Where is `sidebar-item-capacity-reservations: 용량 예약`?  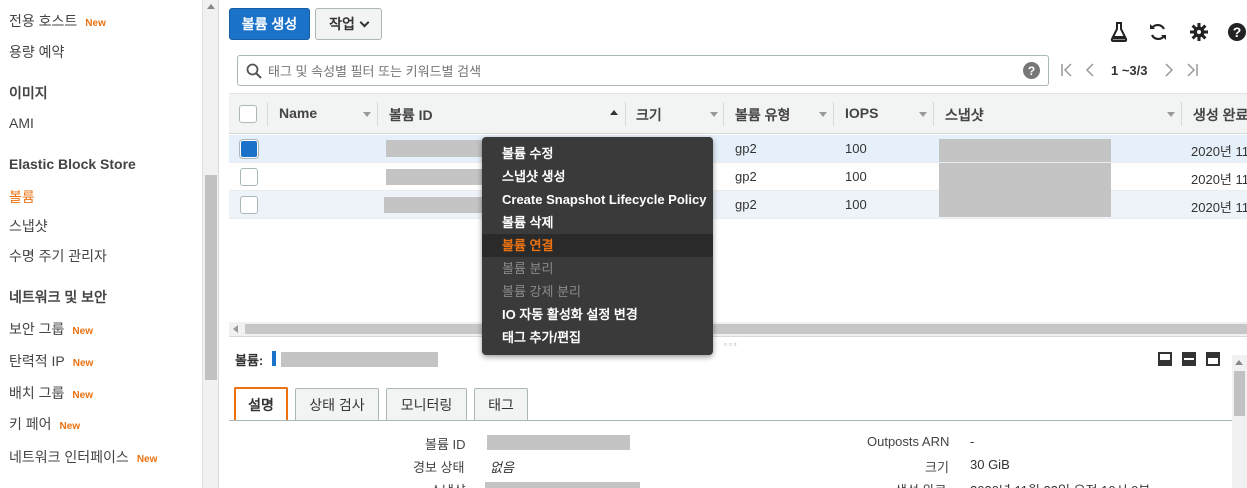 sidebar-item-capacity-reservations: 용량 예약 is located at coordinates (36, 52).